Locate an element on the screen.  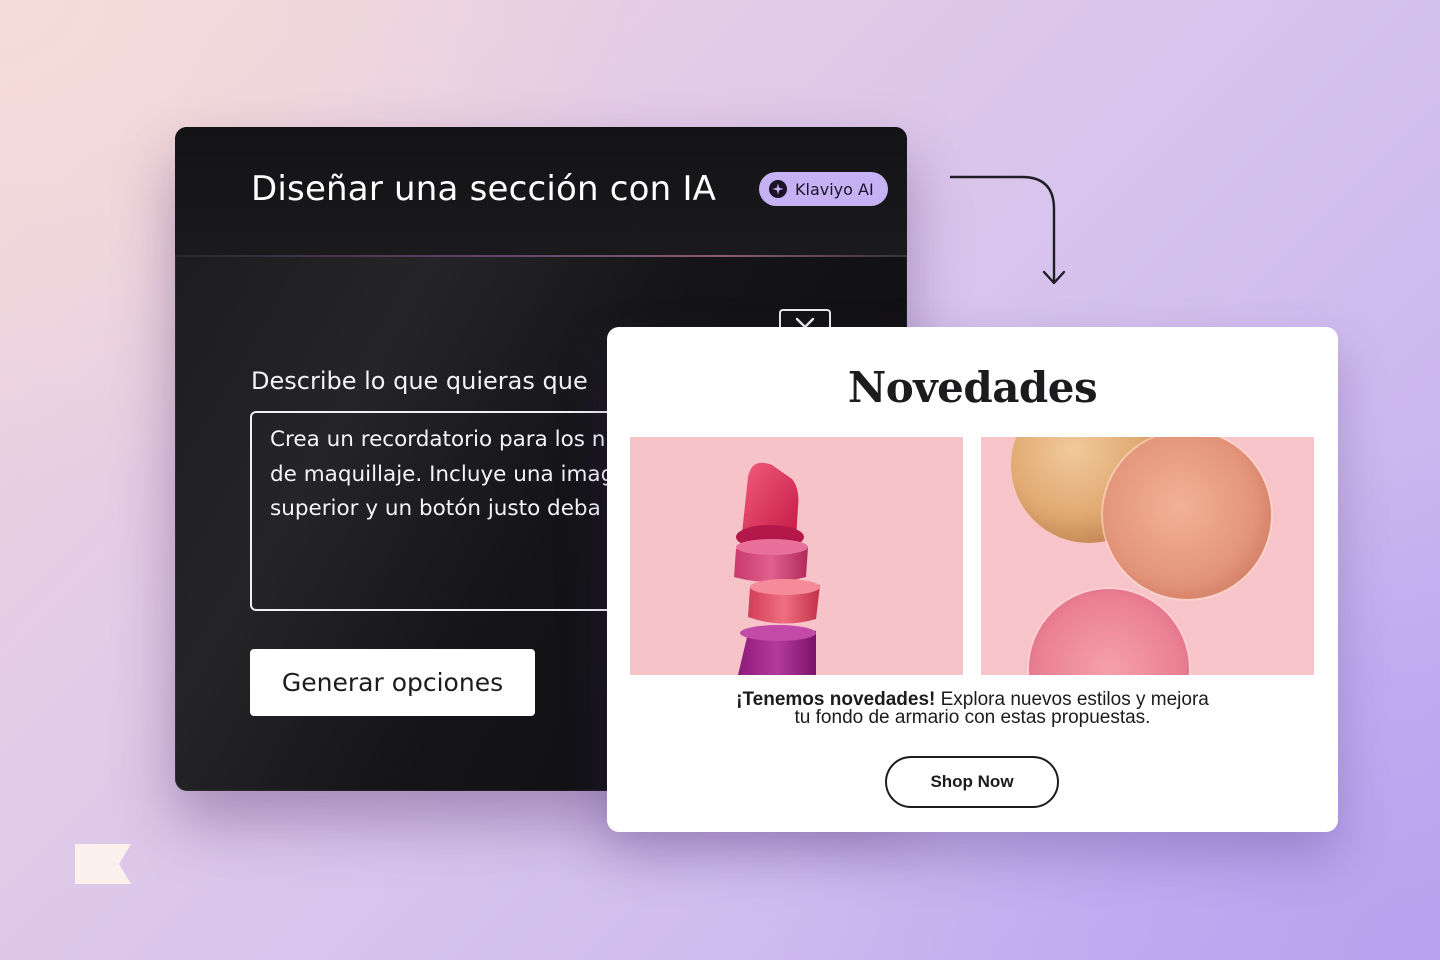
badge-label: Klaviyo AI is located at coordinates (834, 189).